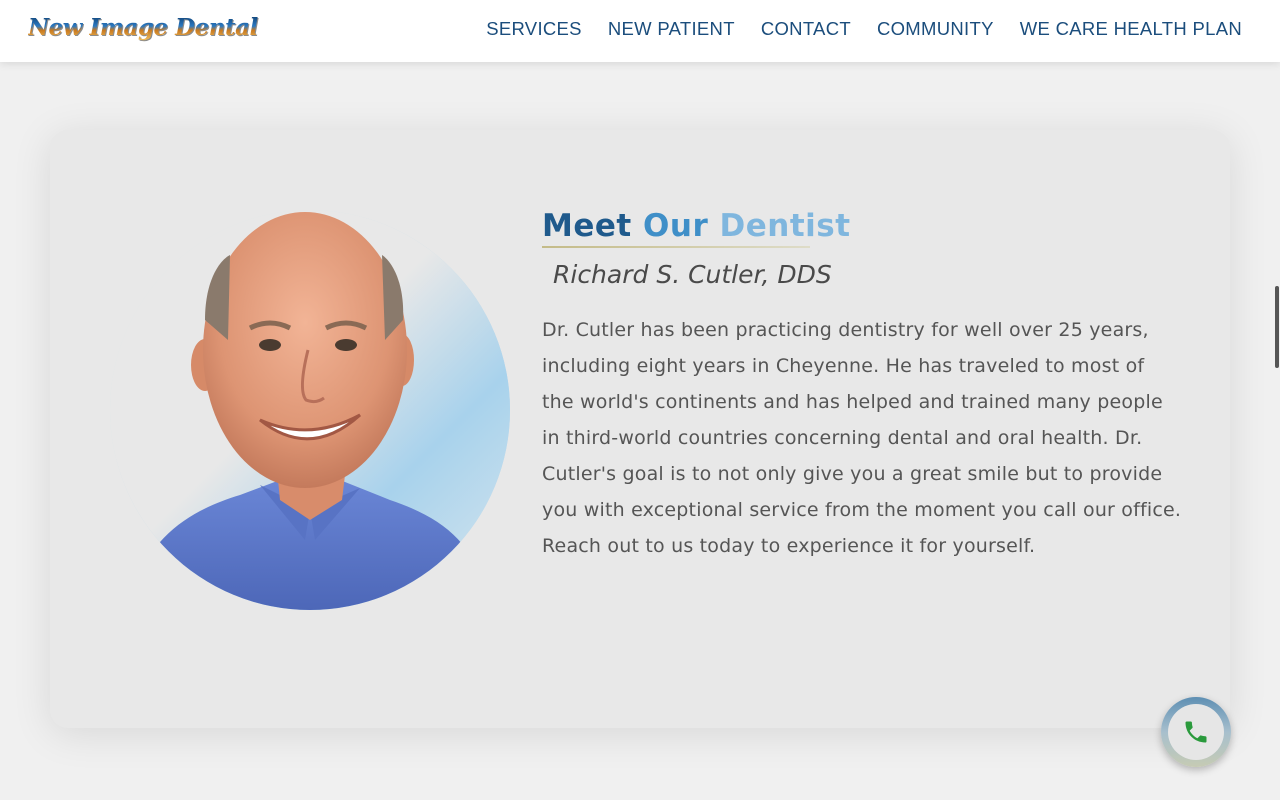 The height and width of the screenshot is (800, 1280). What do you see at coordinates (676, 247) in the screenshot?
I see `heading-underline` at bounding box center [676, 247].